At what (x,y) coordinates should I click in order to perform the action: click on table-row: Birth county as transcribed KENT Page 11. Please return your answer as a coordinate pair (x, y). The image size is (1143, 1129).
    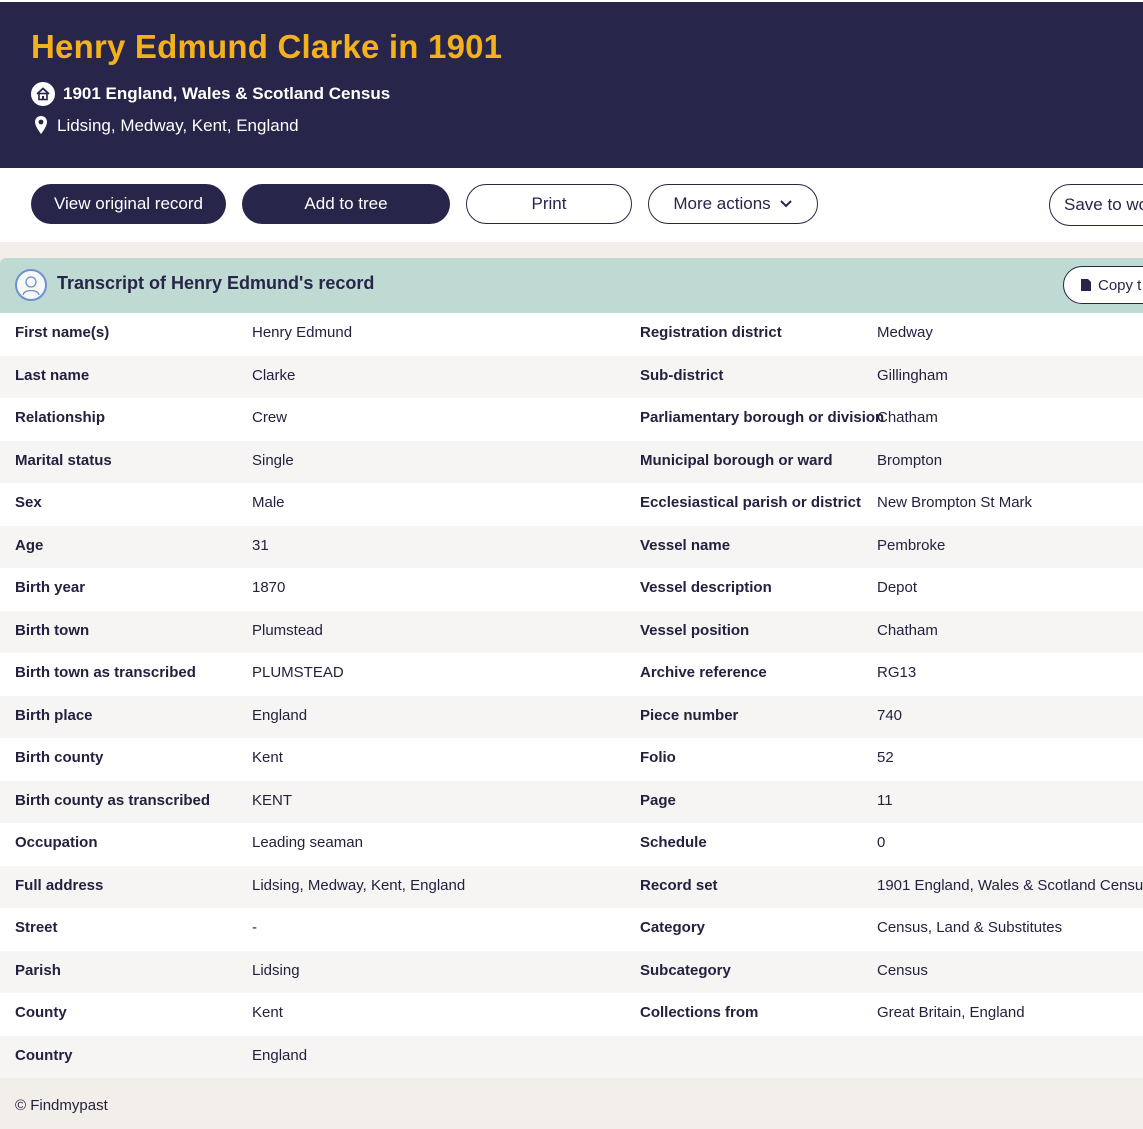
    Looking at the image, I should click on (571, 801).